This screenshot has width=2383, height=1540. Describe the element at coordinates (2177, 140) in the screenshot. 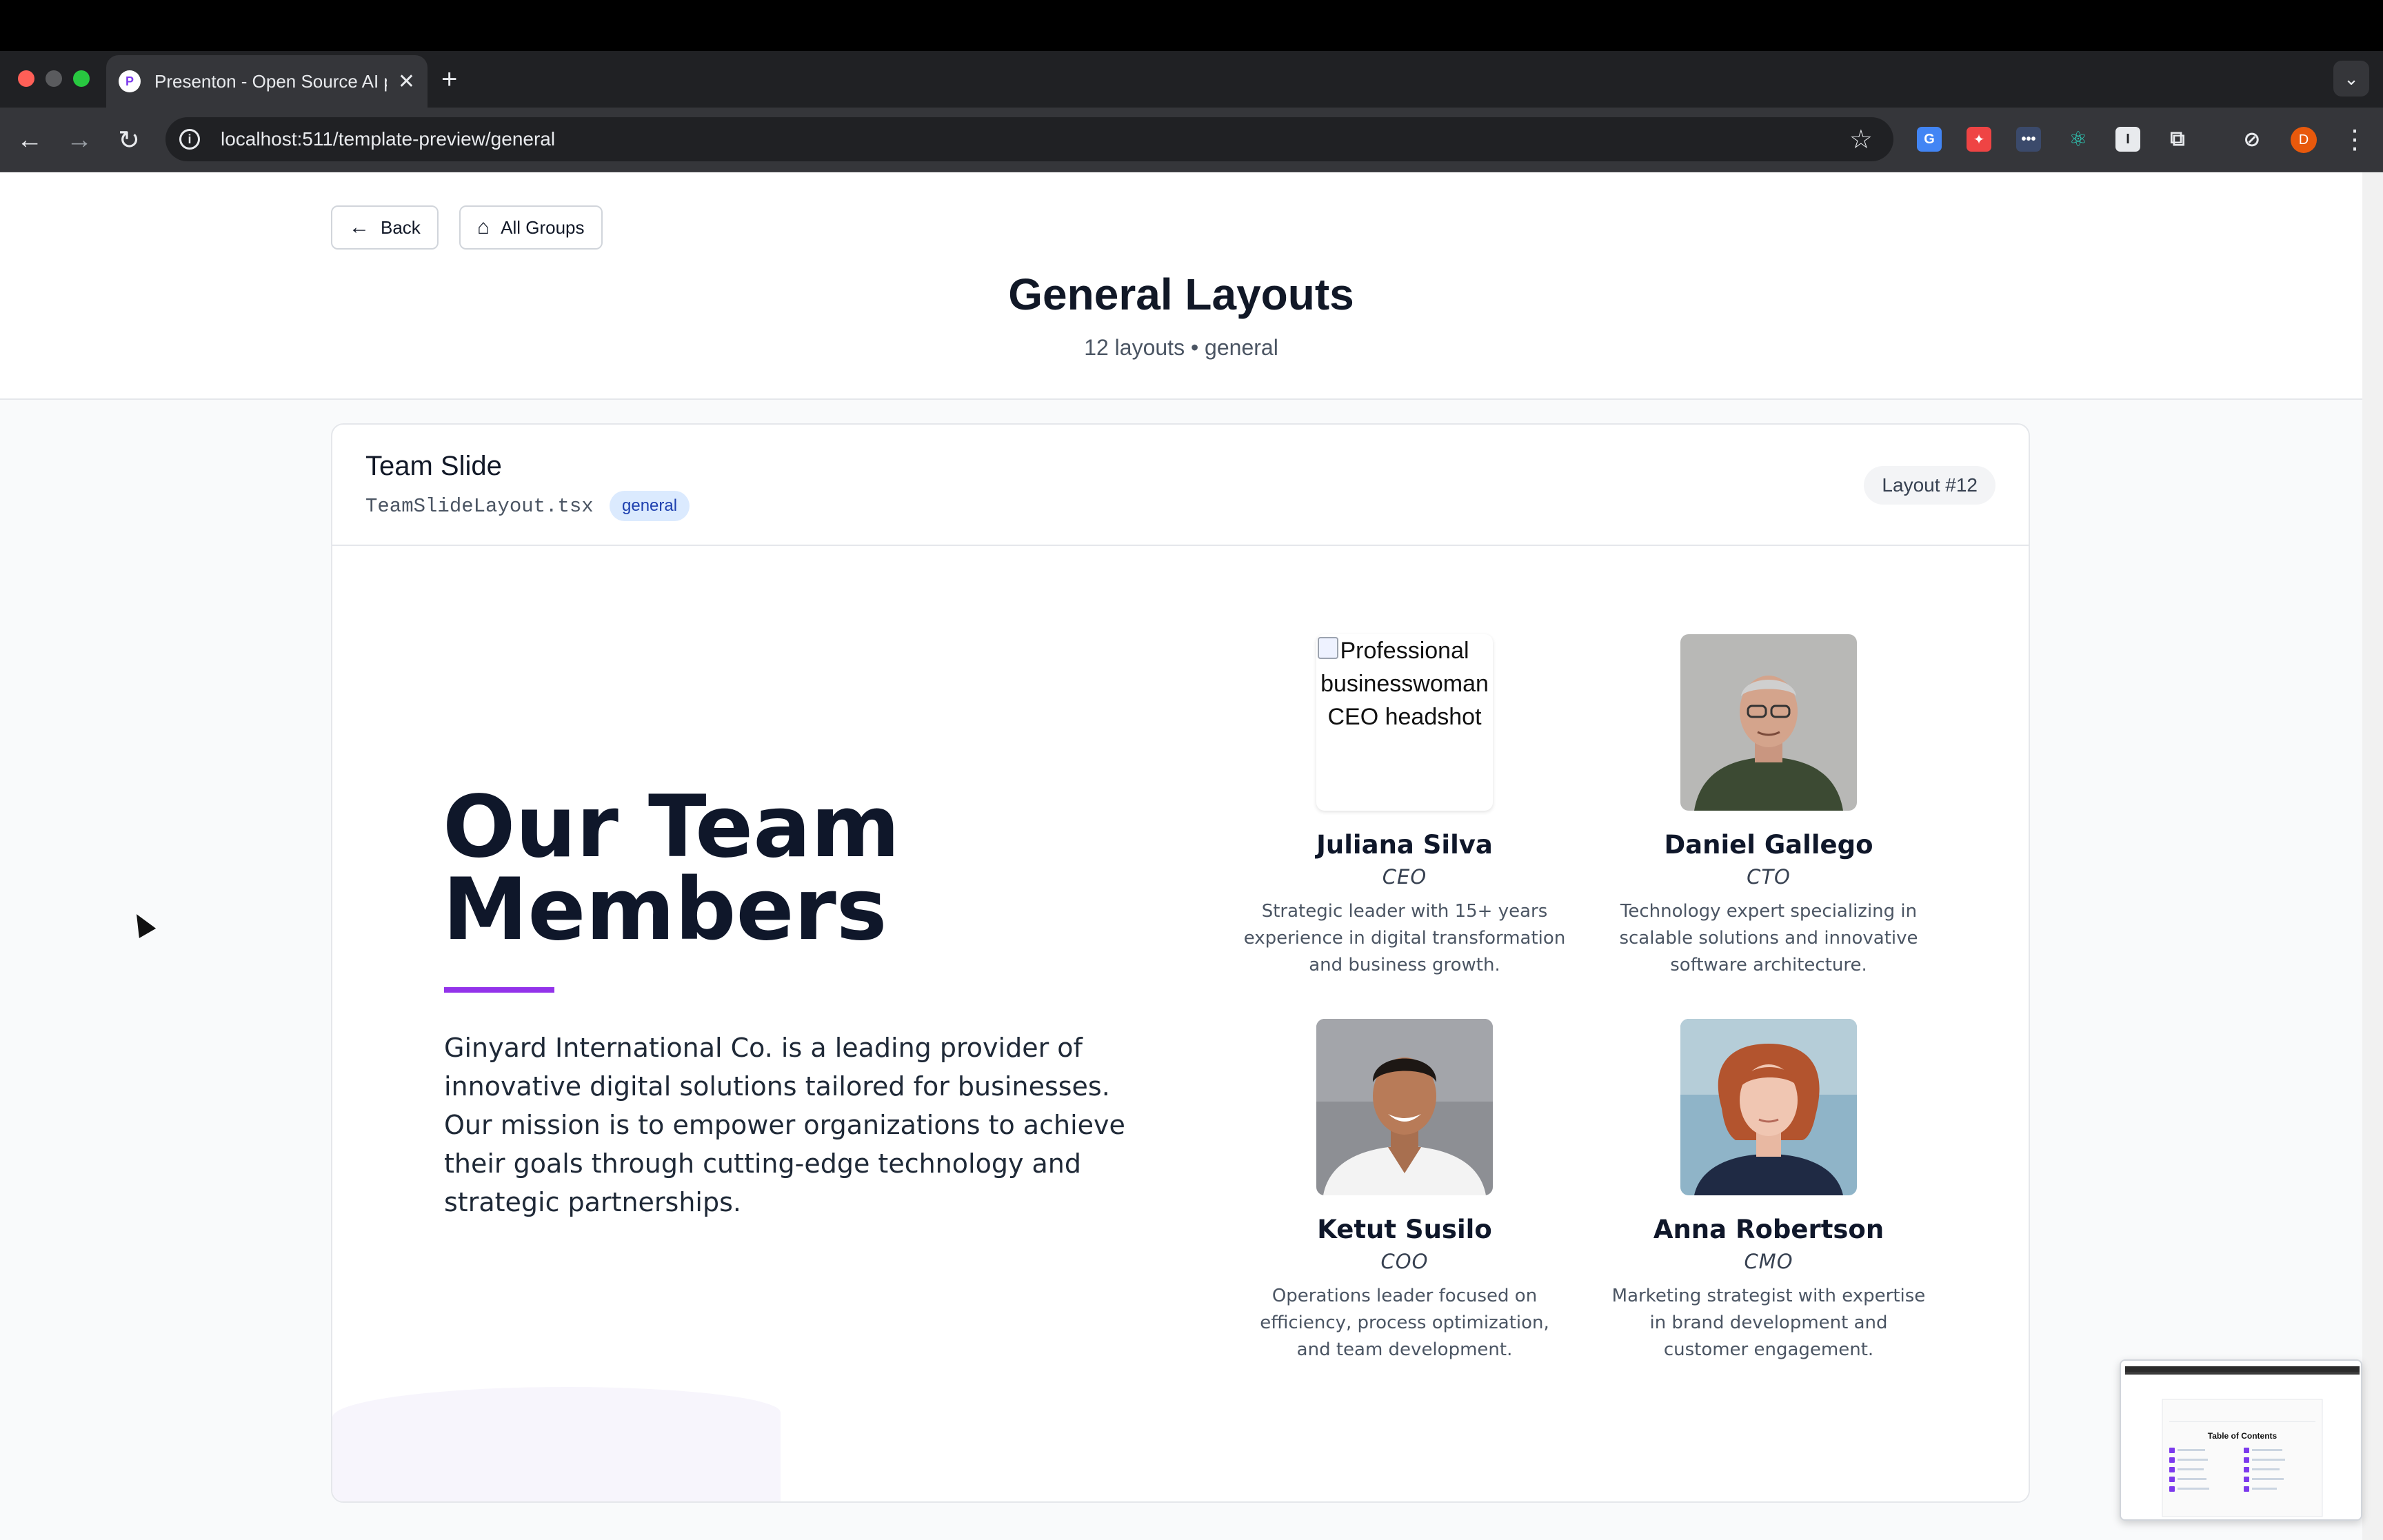

I see `extensions-puzzle-icon: ⧉` at that location.